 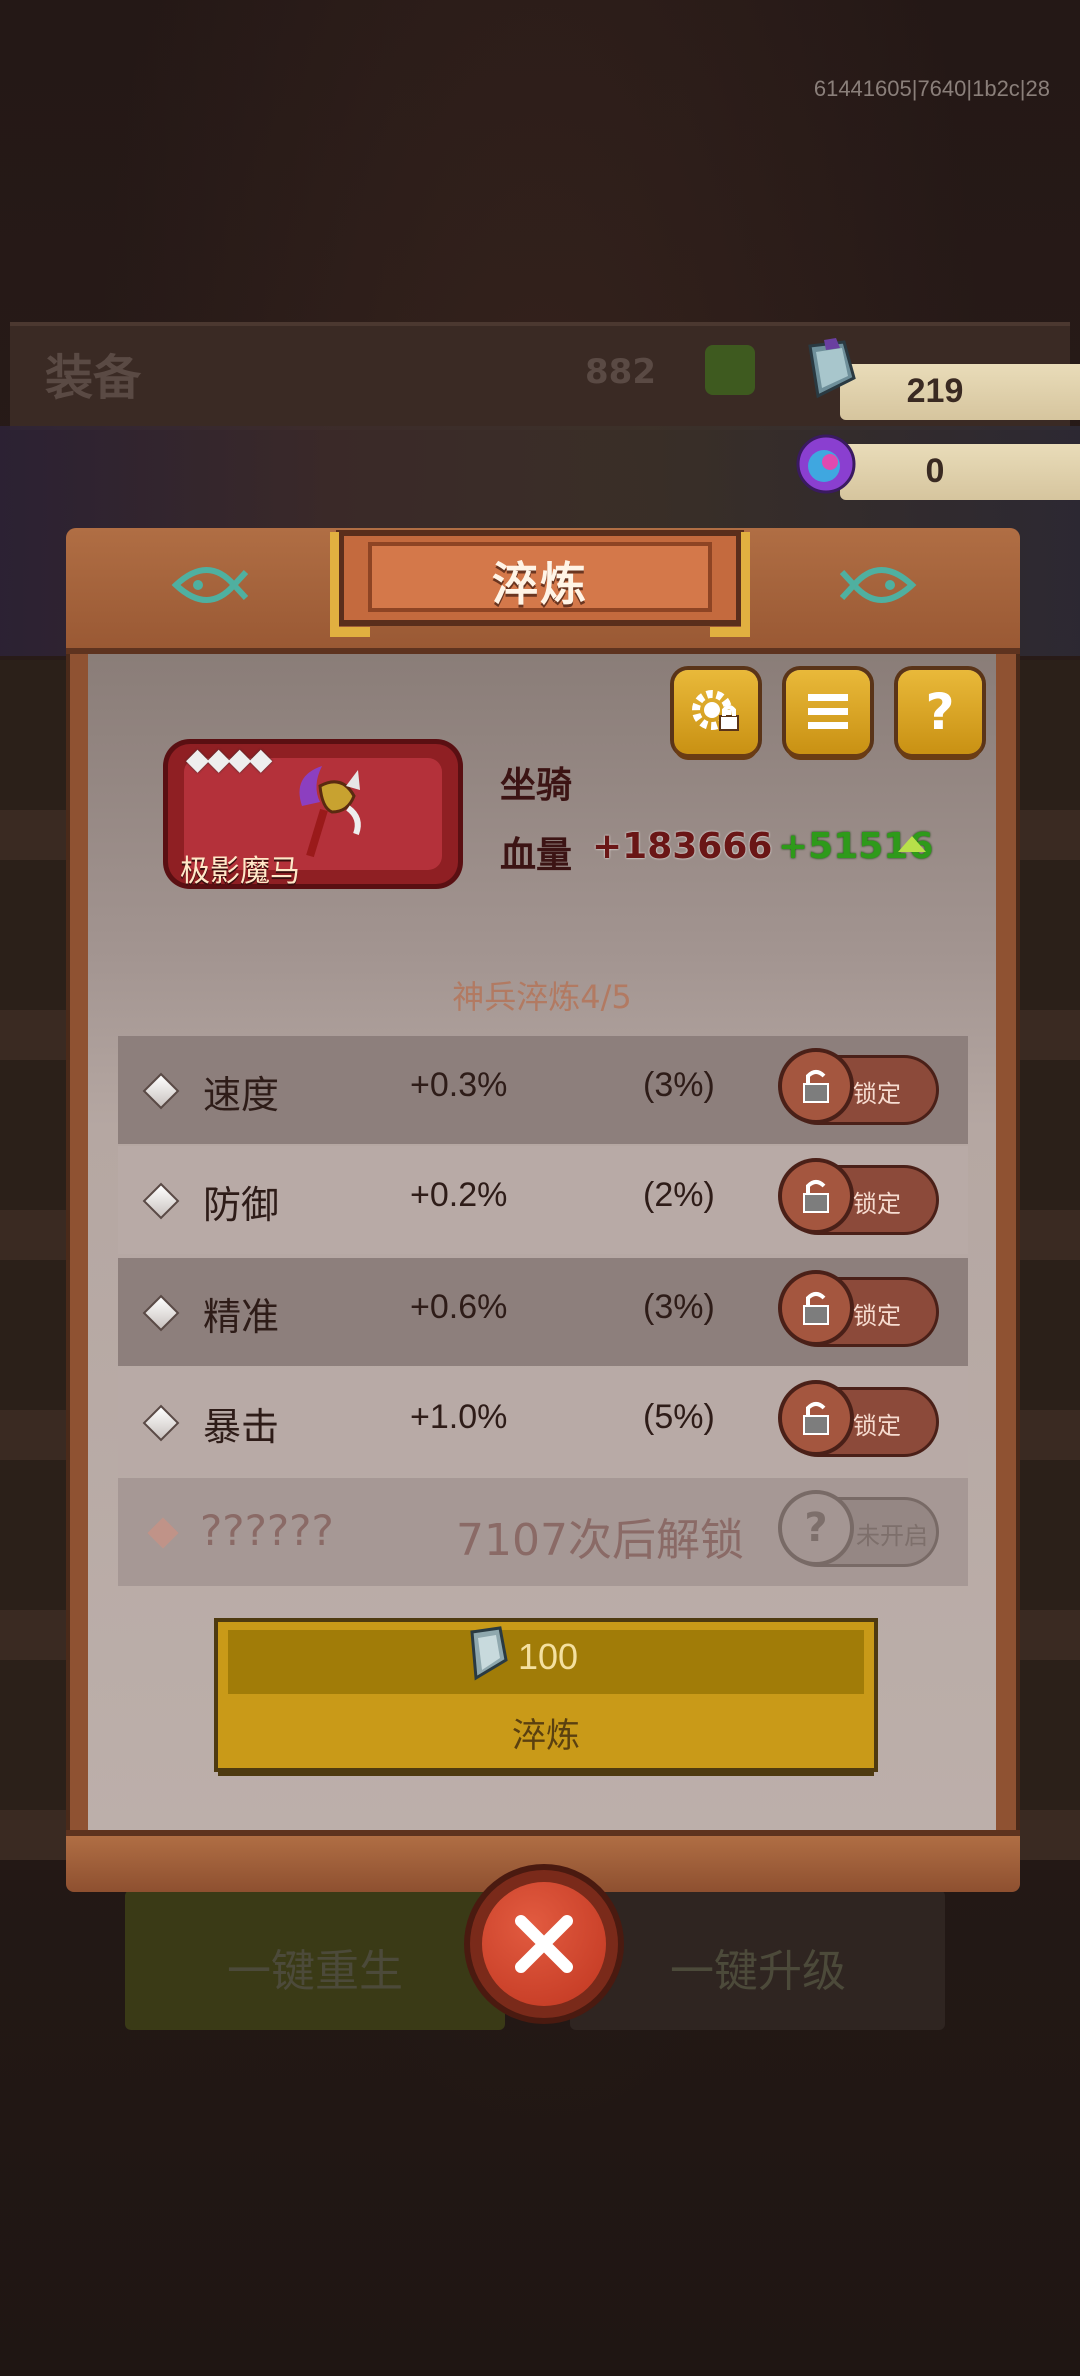 What do you see at coordinates (241, 1205) in the screenshot?
I see `stat-name: 防御` at bounding box center [241, 1205].